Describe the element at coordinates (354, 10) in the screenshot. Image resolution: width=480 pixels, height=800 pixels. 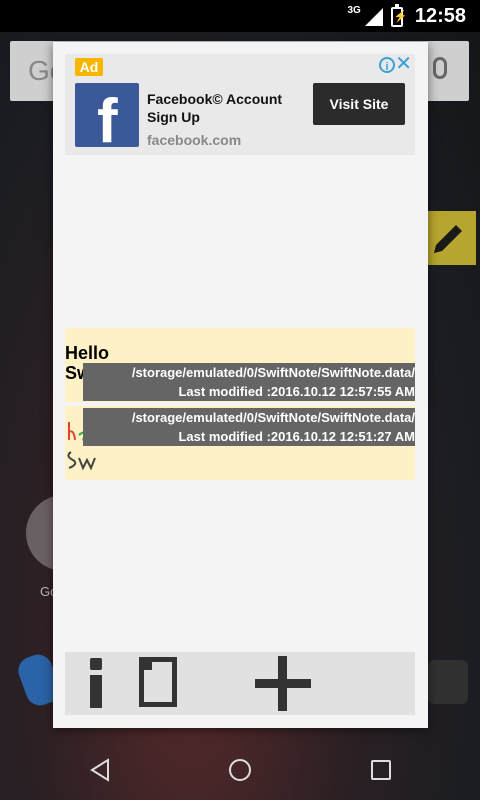
I see `network-type: 3G` at that location.